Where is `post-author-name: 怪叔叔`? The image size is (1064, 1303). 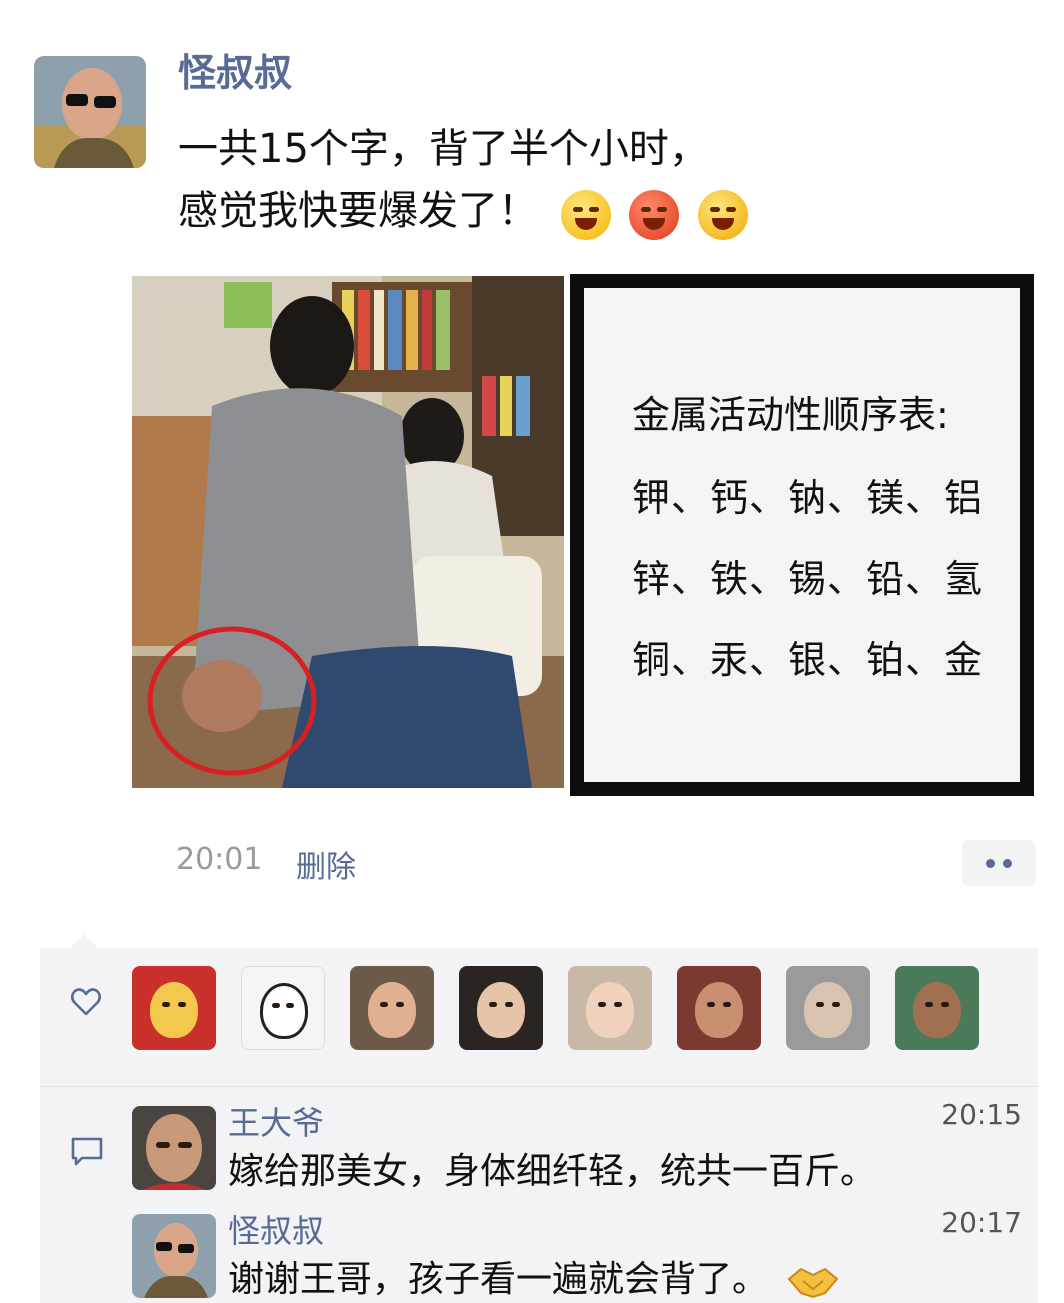 post-author-name: 怪叔叔 is located at coordinates (235, 69).